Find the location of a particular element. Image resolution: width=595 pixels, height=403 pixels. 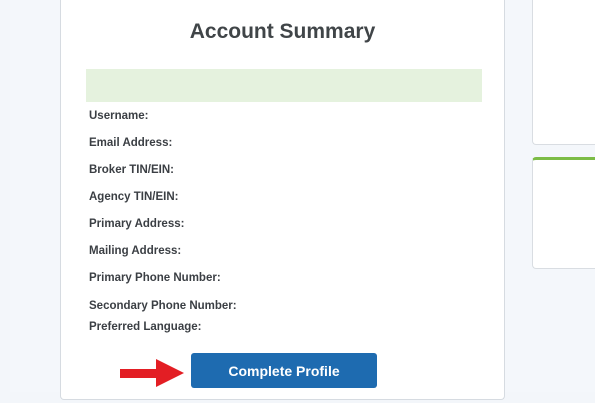

card-title: Account Summary is located at coordinates (282, 31).